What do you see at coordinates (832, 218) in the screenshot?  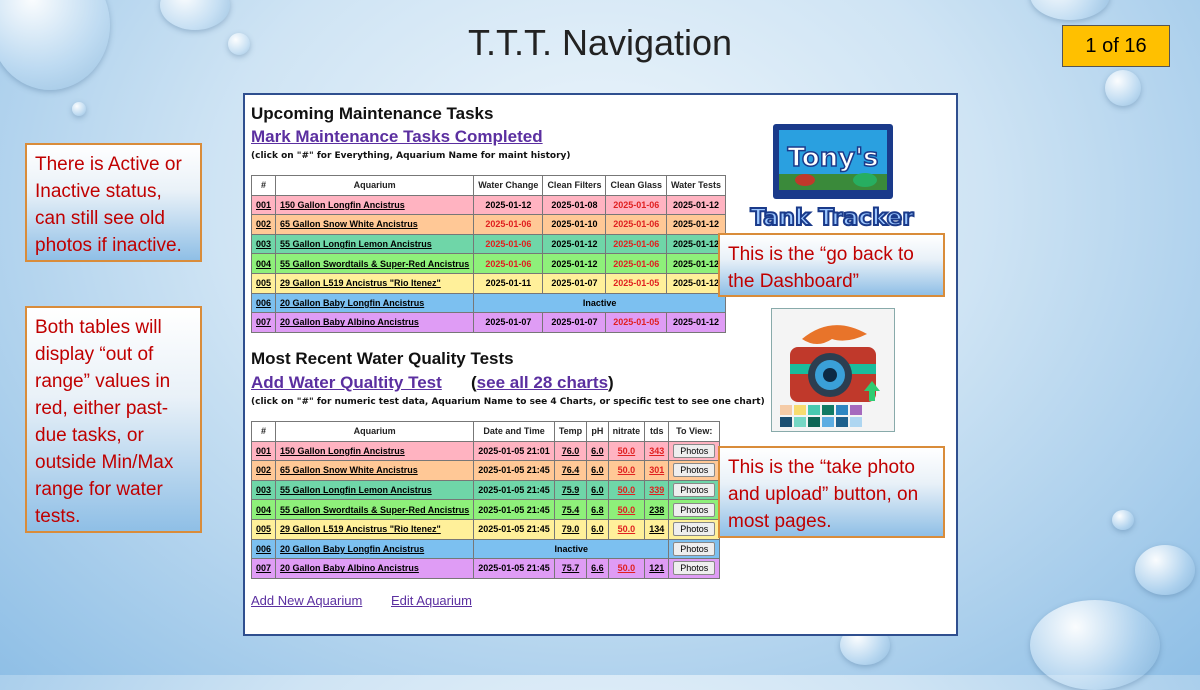 I see `logo-text-tank-tracker: Tank Tracker` at bounding box center [832, 218].